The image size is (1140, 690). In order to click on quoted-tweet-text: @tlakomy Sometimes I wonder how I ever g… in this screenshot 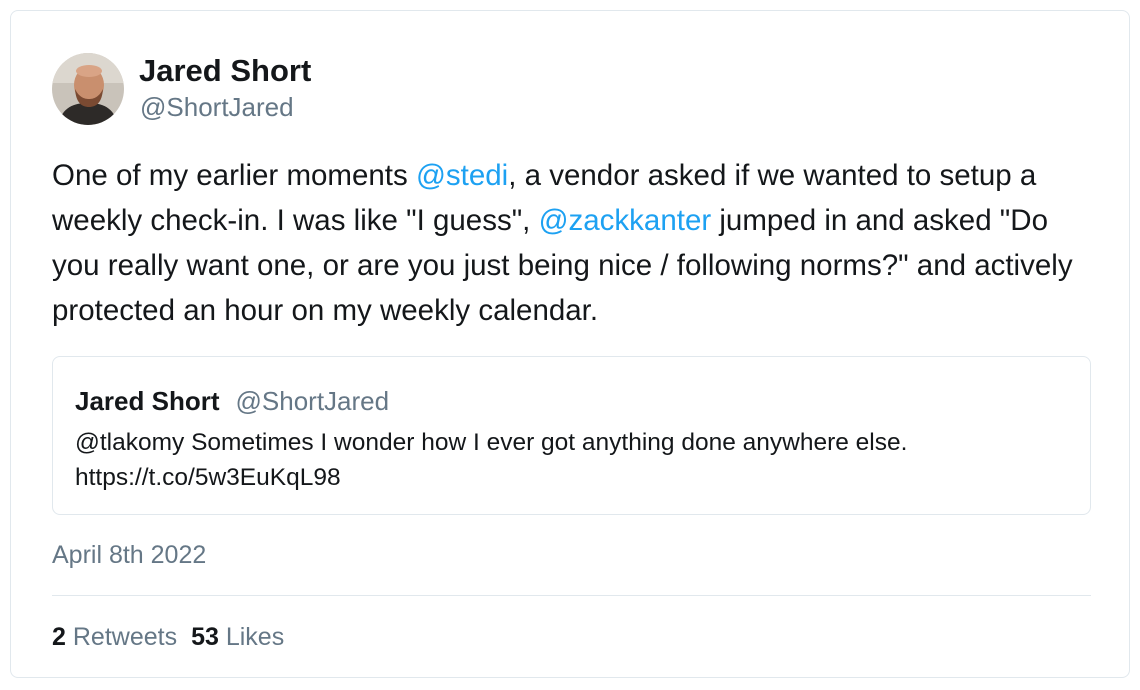, I will do `click(575, 460)`.